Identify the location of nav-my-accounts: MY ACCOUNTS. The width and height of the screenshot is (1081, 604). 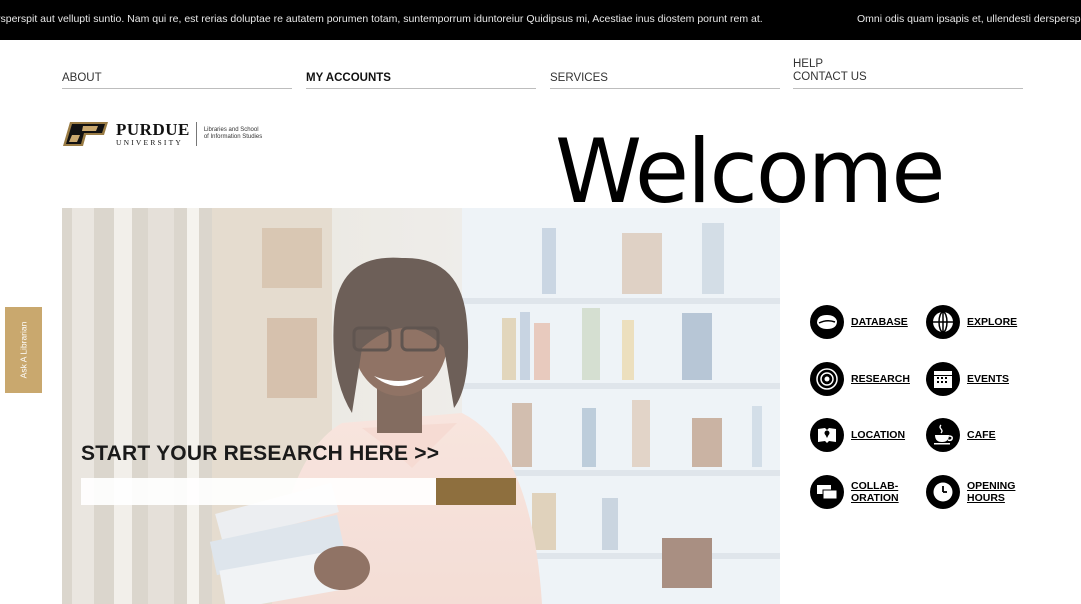
(421, 71).